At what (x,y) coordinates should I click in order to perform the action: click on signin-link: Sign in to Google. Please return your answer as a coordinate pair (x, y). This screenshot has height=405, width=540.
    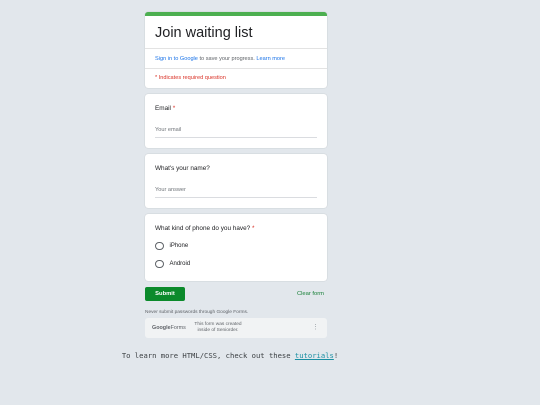
    Looking at the image, I should click on (176, 59).